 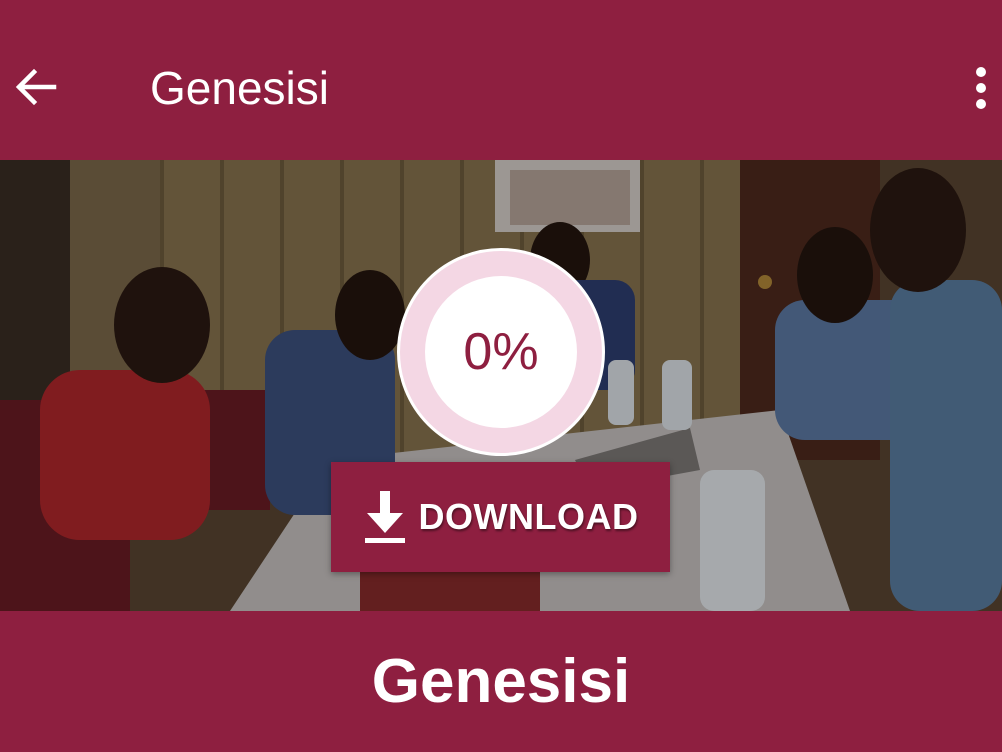 I want to click on download-progress-ring: 0%, so click(x=501, y=352).